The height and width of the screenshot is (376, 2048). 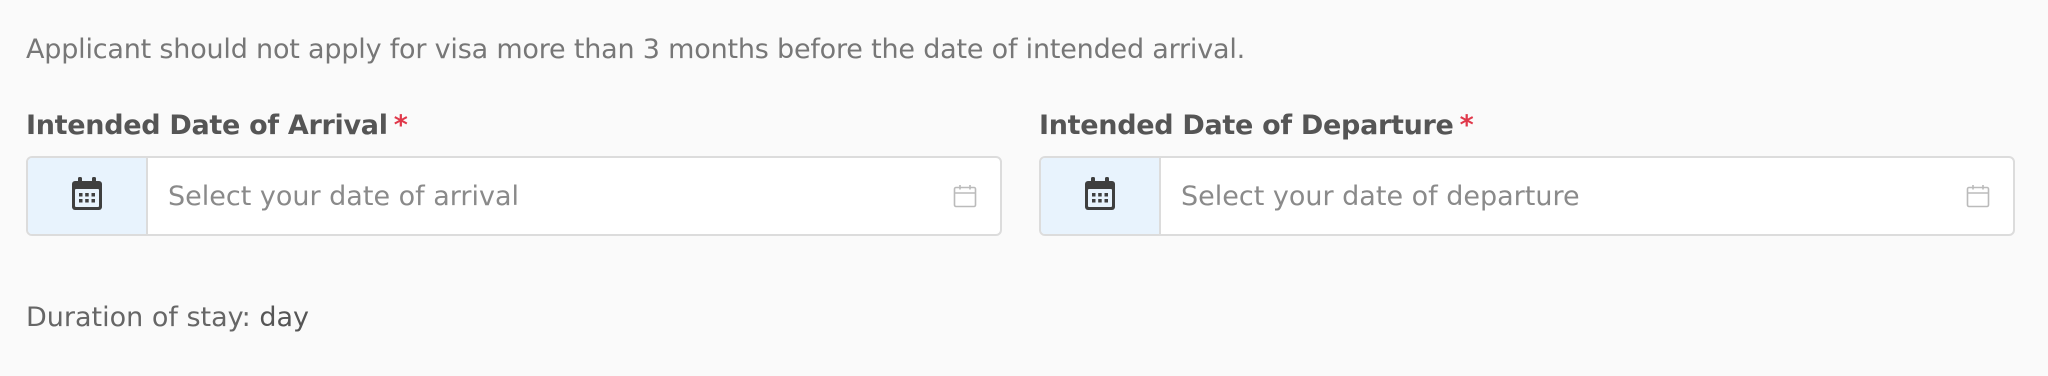 What do you see at coordinates (284, 317) in the screenshot?
I see `duration-unit: day` at bounding box center [284, 317].